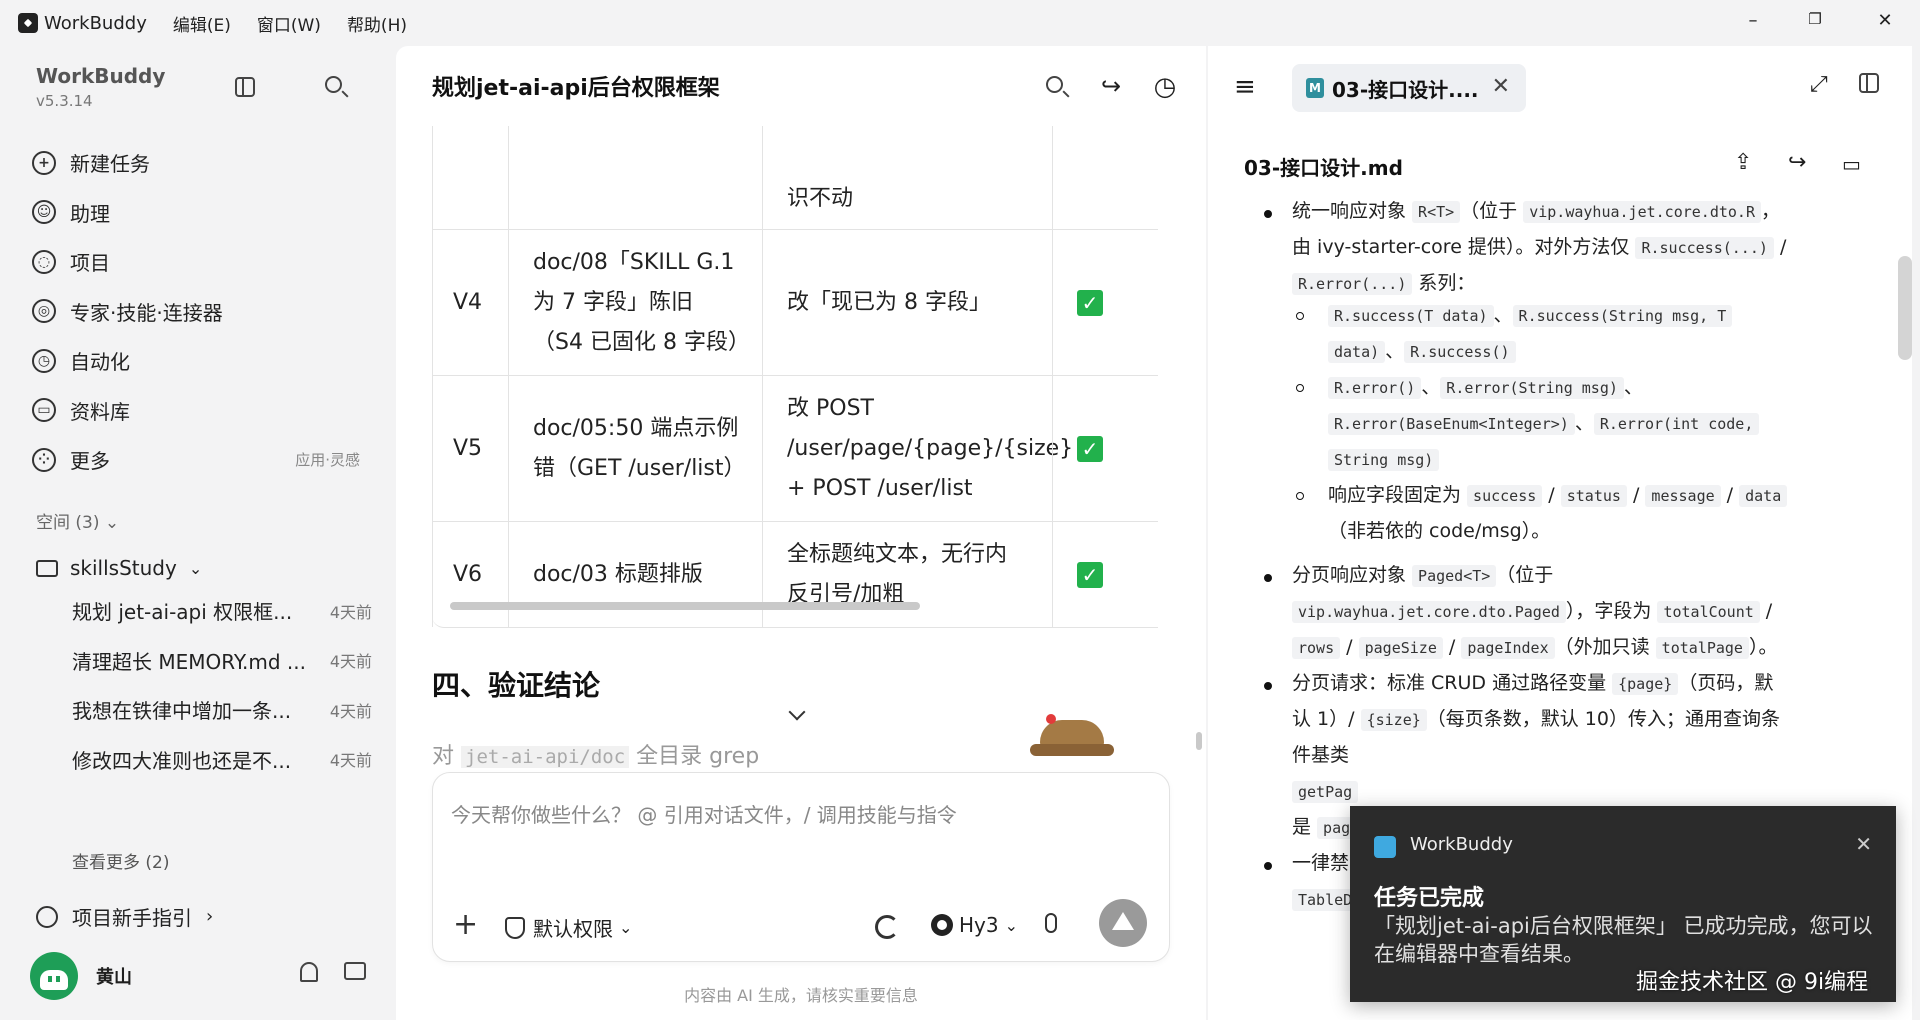 The width and height of the screenshot is (1920, 1020). What do you see at coordinates (222, 710) in the screenshot?
I see `task-item: 我想在铁律中增加一条... 4天前` at bounding box center [222, 710].